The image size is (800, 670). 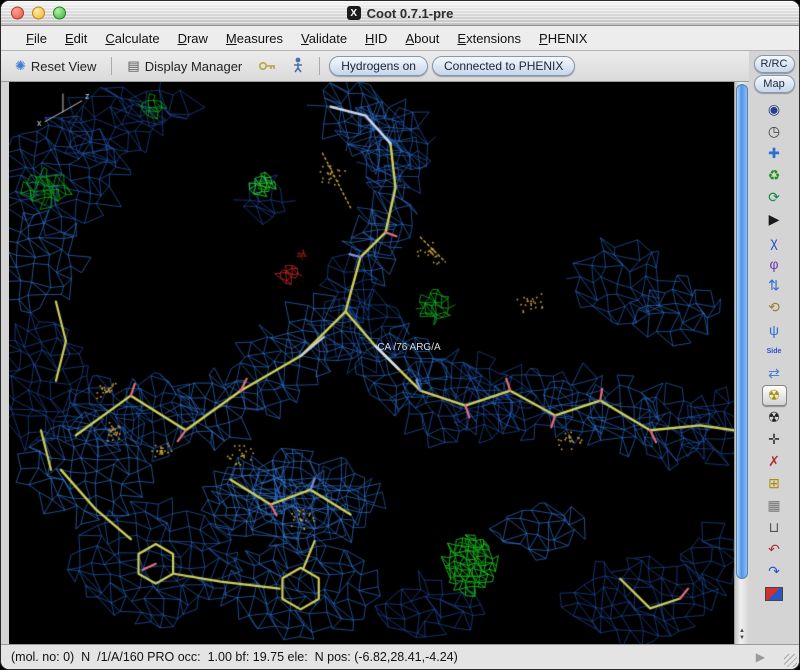 I want to click on reset-view-icon: ✺, so click(x=20, y=65).